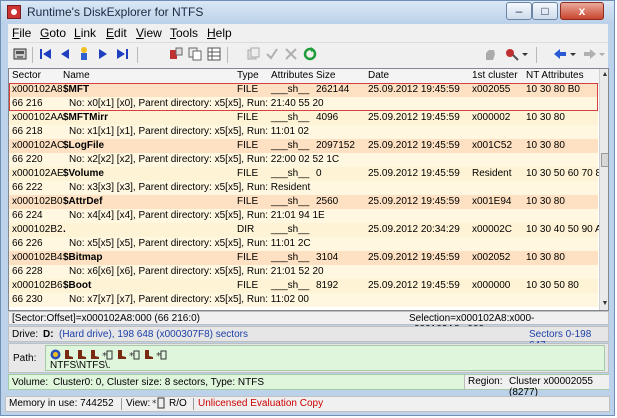  I want to click on region-label: Region:, so click(485, 381).